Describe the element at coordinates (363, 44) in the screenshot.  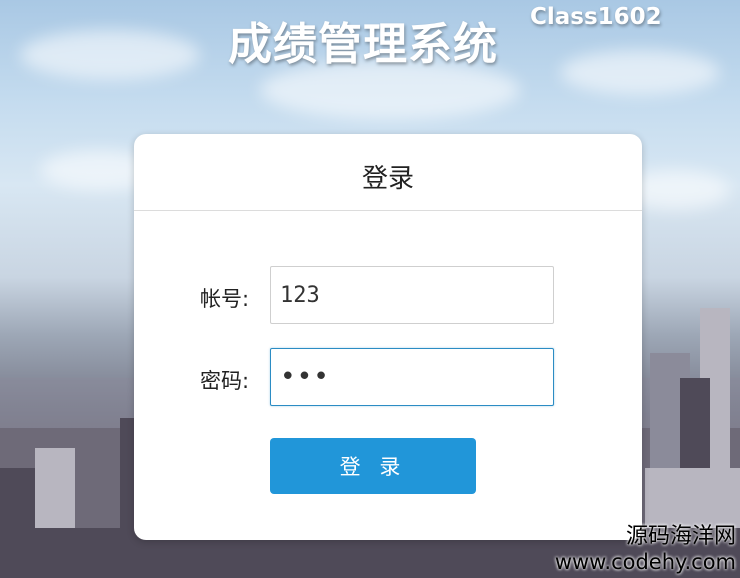
I see `system-title: 成绩管理系统` at that location.